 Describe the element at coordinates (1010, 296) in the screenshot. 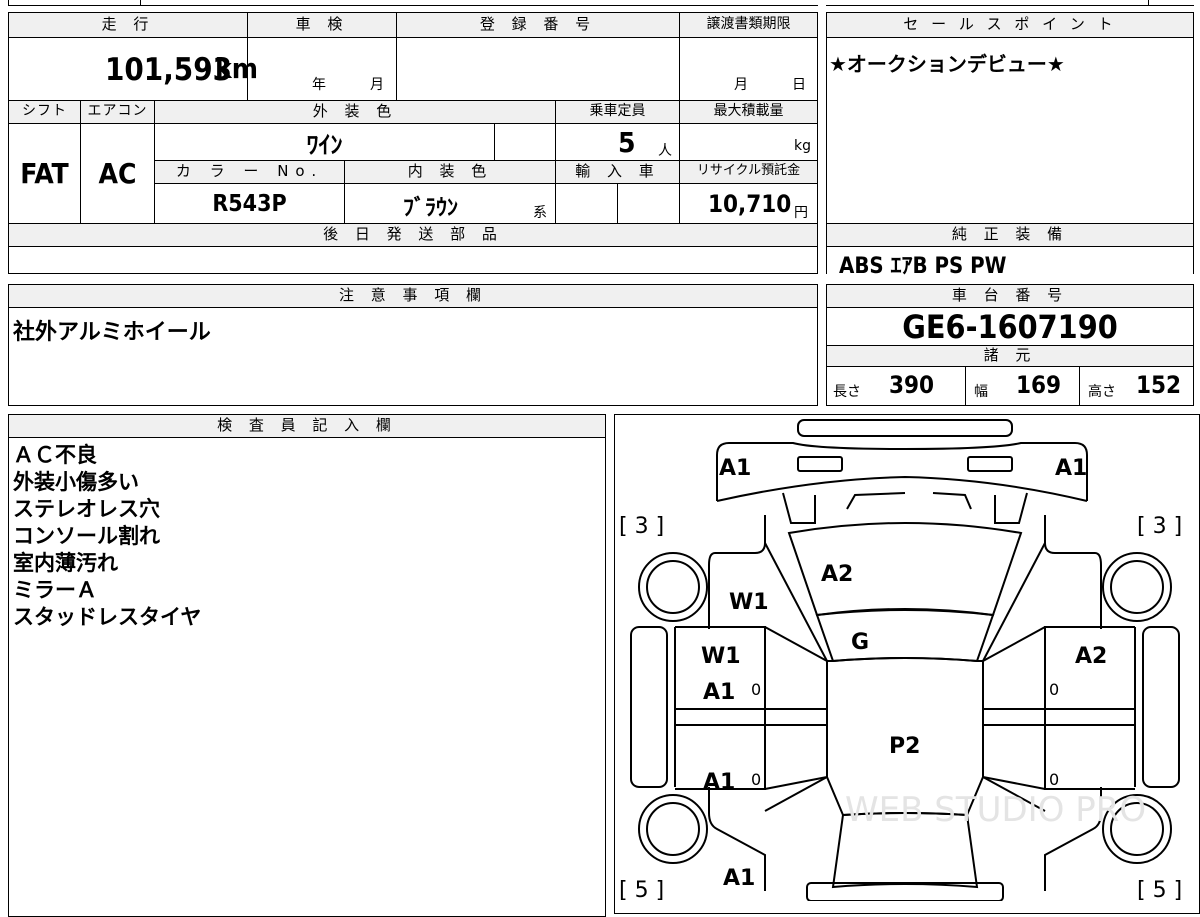

I see `chassis-number-header: 車 台 番 号` at that location.